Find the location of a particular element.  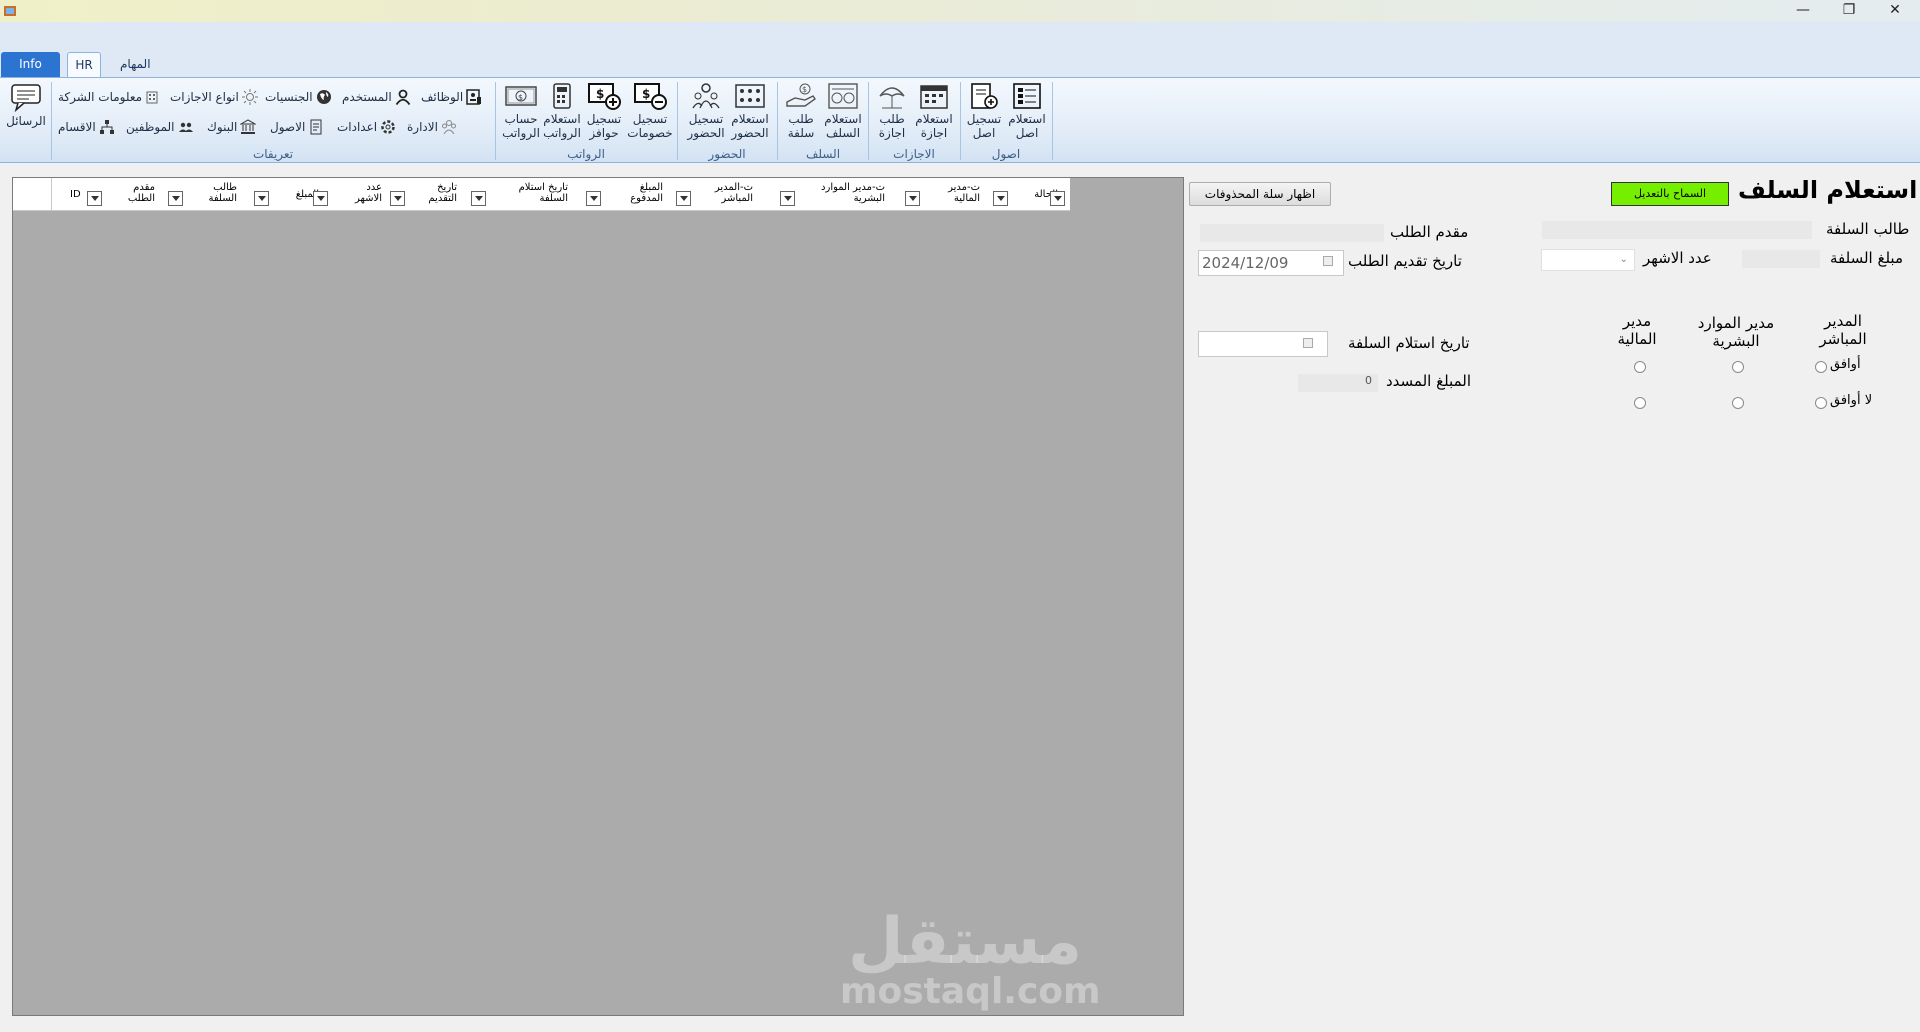

finance-manager-reject-radio is located at coordinates (1640, 403).